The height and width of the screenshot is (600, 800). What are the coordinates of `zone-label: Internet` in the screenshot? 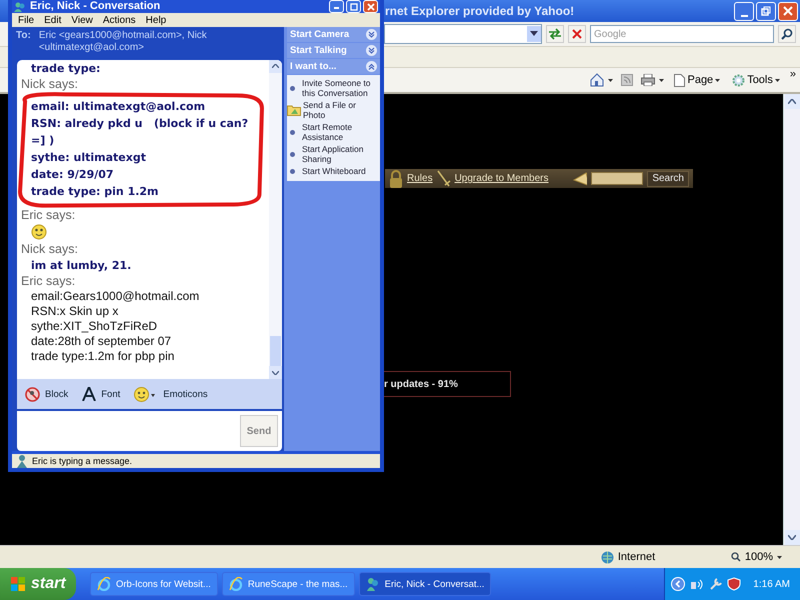 It's located at (637, 557).